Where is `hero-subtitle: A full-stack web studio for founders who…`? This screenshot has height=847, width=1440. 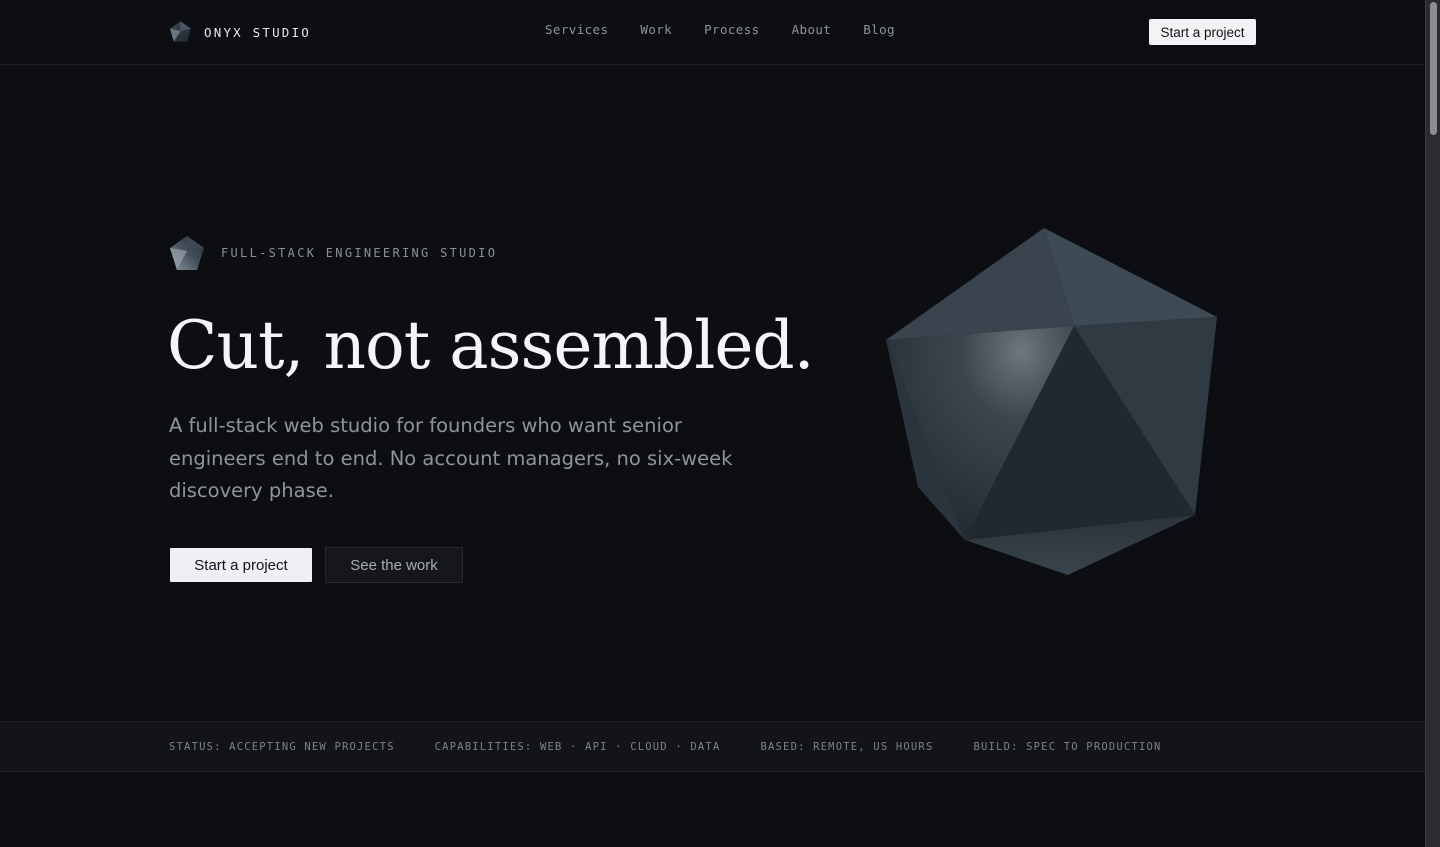 hero-subtitle: A full-stack web studio for founders who… is located at coordinates (451, 458).